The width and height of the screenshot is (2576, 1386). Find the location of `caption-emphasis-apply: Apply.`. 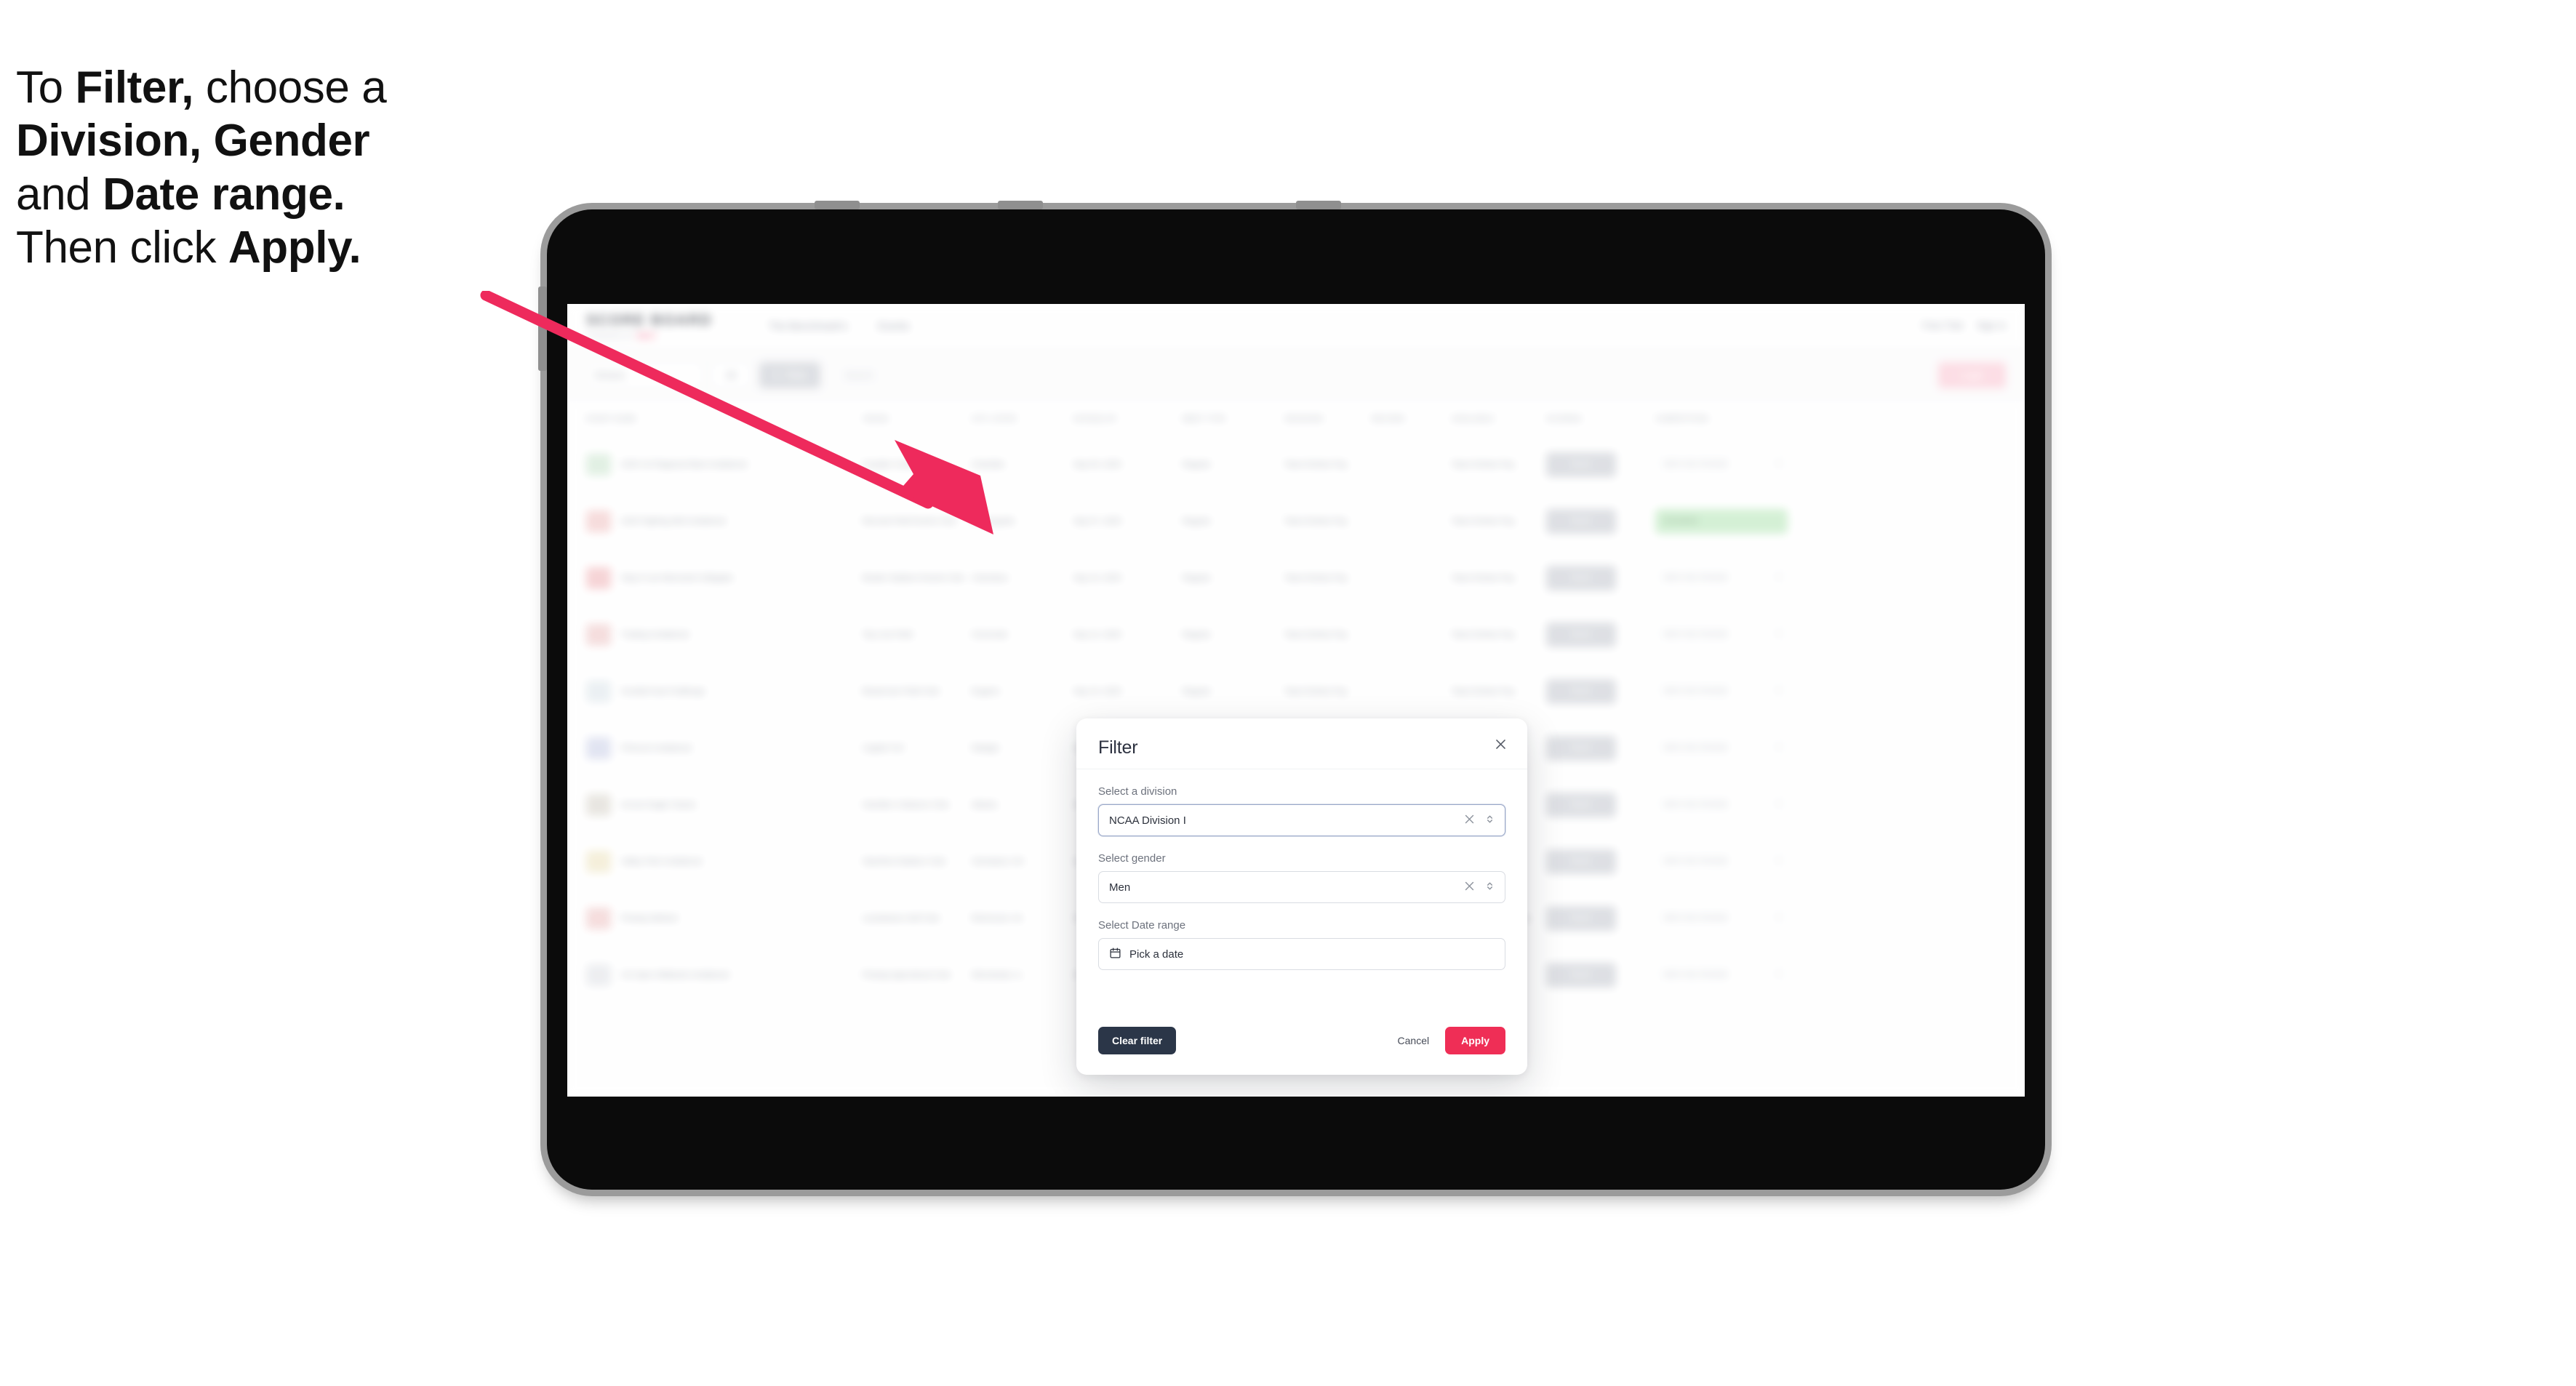

caption-emphasis-apply: Apply. is located at coordinates (294, 248).